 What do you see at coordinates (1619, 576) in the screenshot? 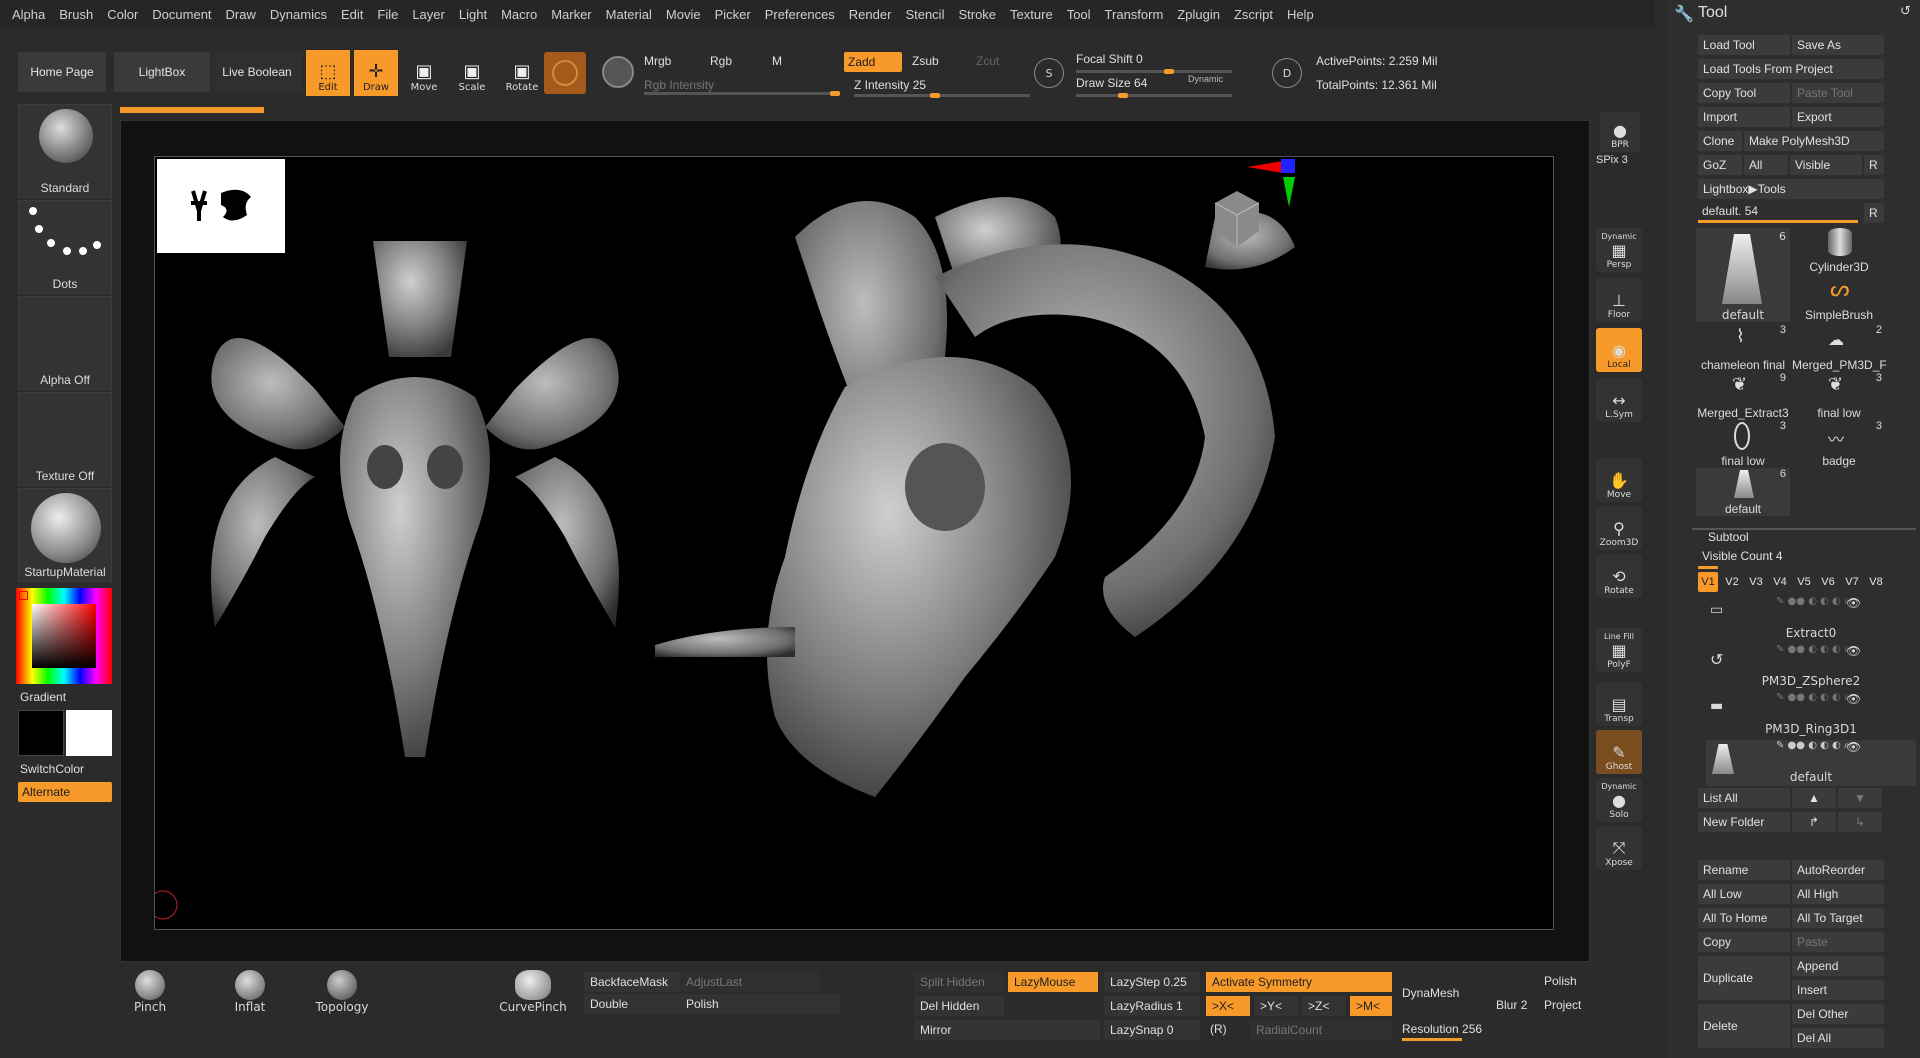
I see `rotate-view-button: ⟲ Rotate` at bounding box center [1619, 576].